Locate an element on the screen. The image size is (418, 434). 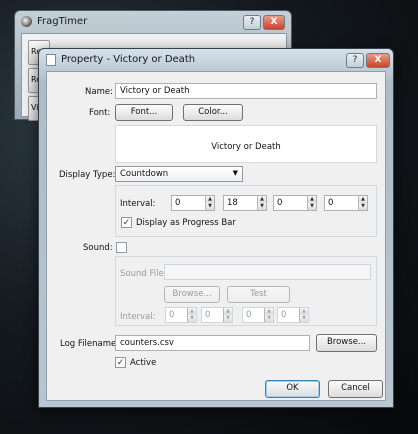
interval-days-spinner: 0 ▲ ▼ is located at coordinates (193, 203).